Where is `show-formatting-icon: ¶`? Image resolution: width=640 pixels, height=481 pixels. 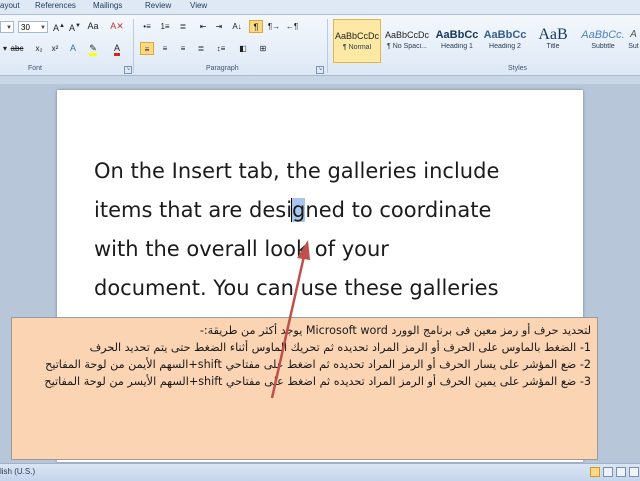
show-formatting-icon: ¶ is located at coordinates (256, 26).